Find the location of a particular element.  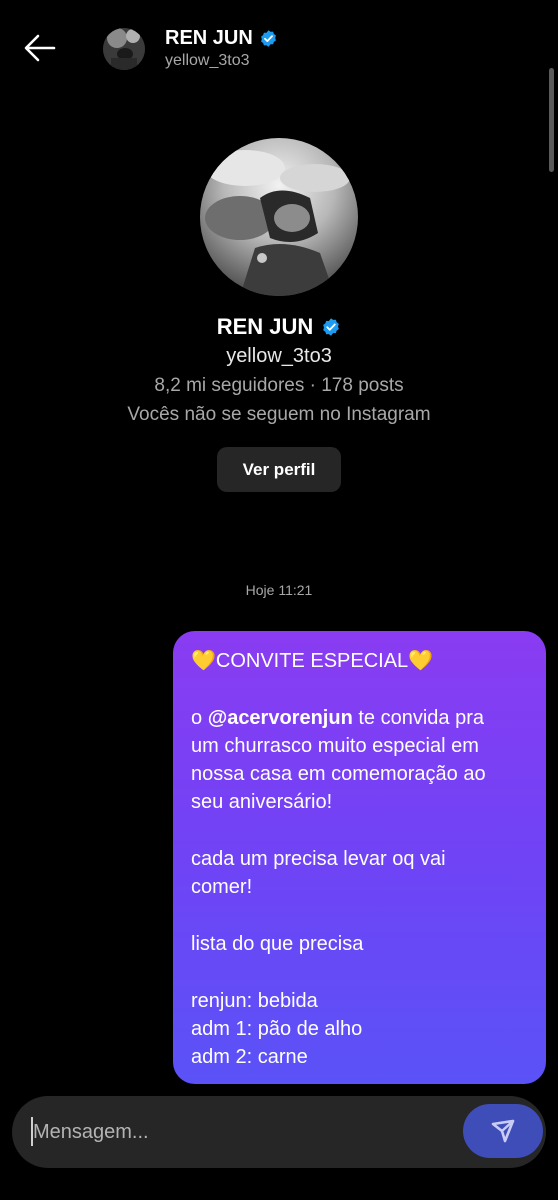

message-line: cada um precisa levar oq vai is located at coordinates (318, 859).